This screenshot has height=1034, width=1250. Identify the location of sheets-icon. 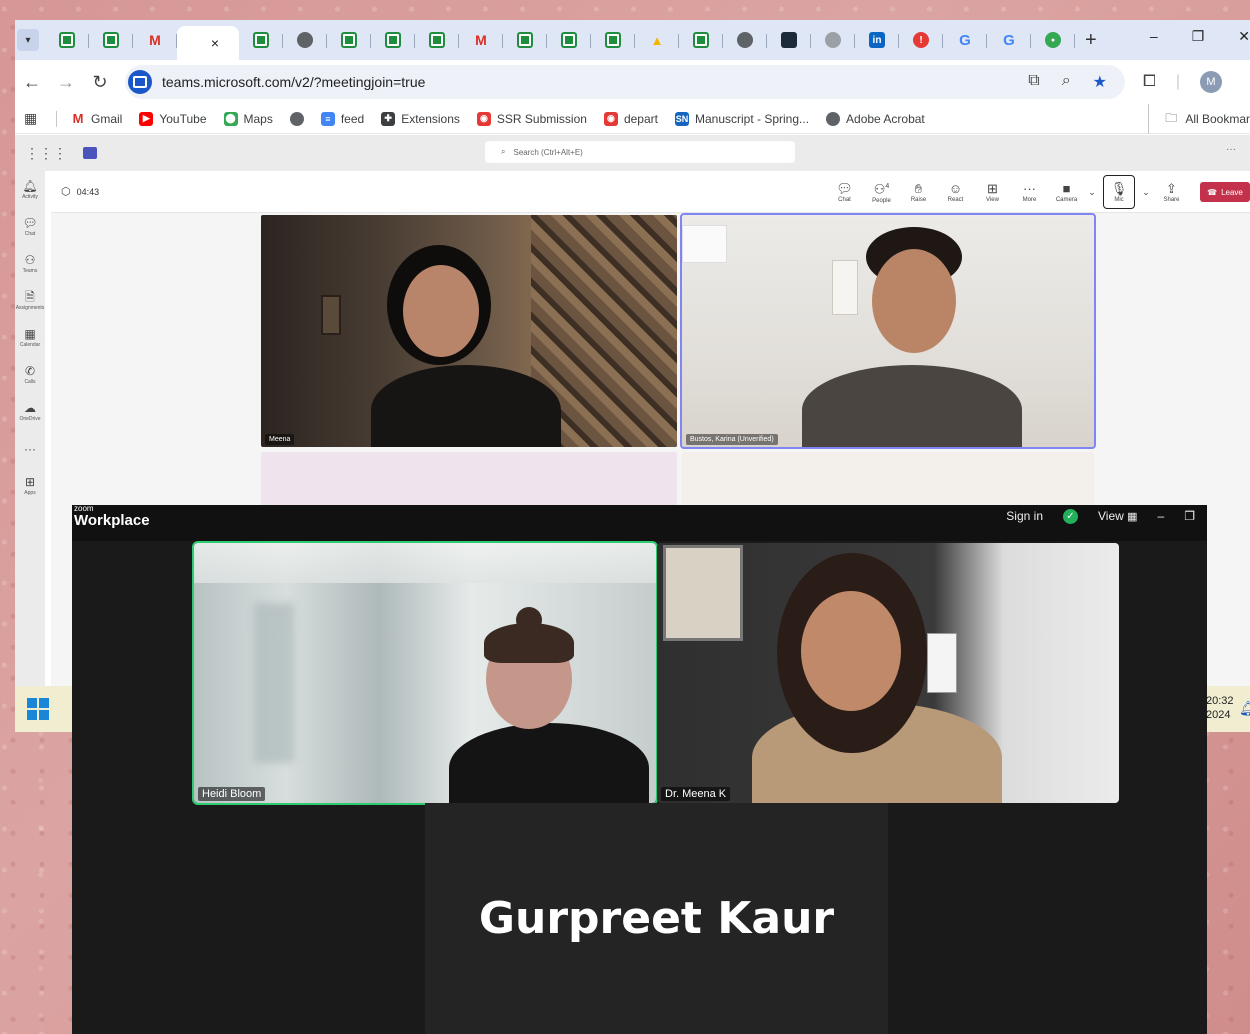
(393, 40).